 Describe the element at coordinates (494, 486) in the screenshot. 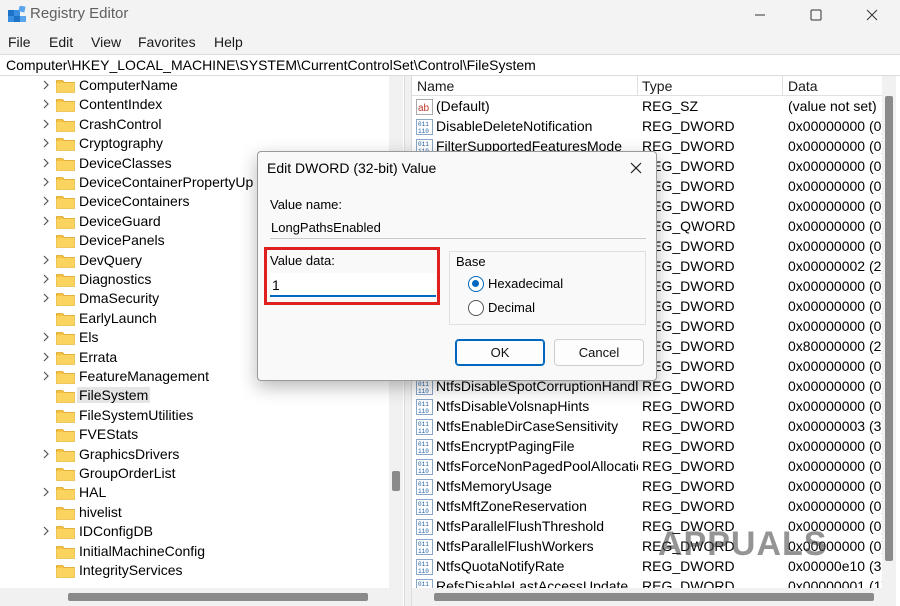

I see `value-name-cell: NtfsMemoryUsage` at that location.